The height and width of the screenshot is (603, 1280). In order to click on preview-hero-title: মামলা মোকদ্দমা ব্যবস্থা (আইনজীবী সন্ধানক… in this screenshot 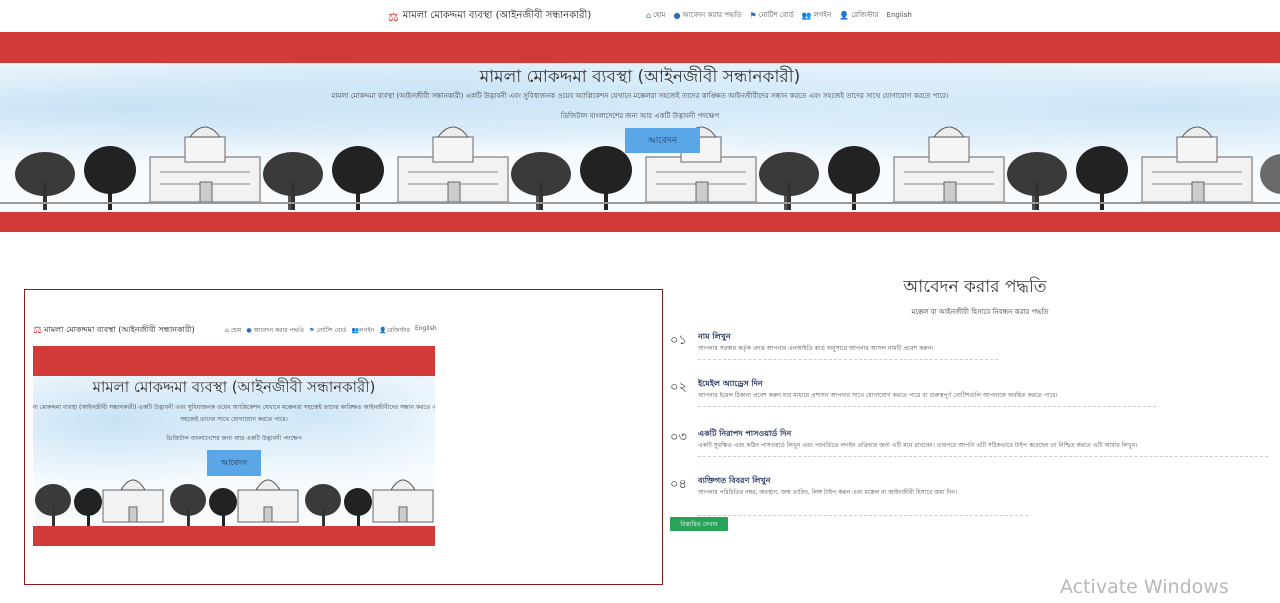, I will do `click(234, 387)`.